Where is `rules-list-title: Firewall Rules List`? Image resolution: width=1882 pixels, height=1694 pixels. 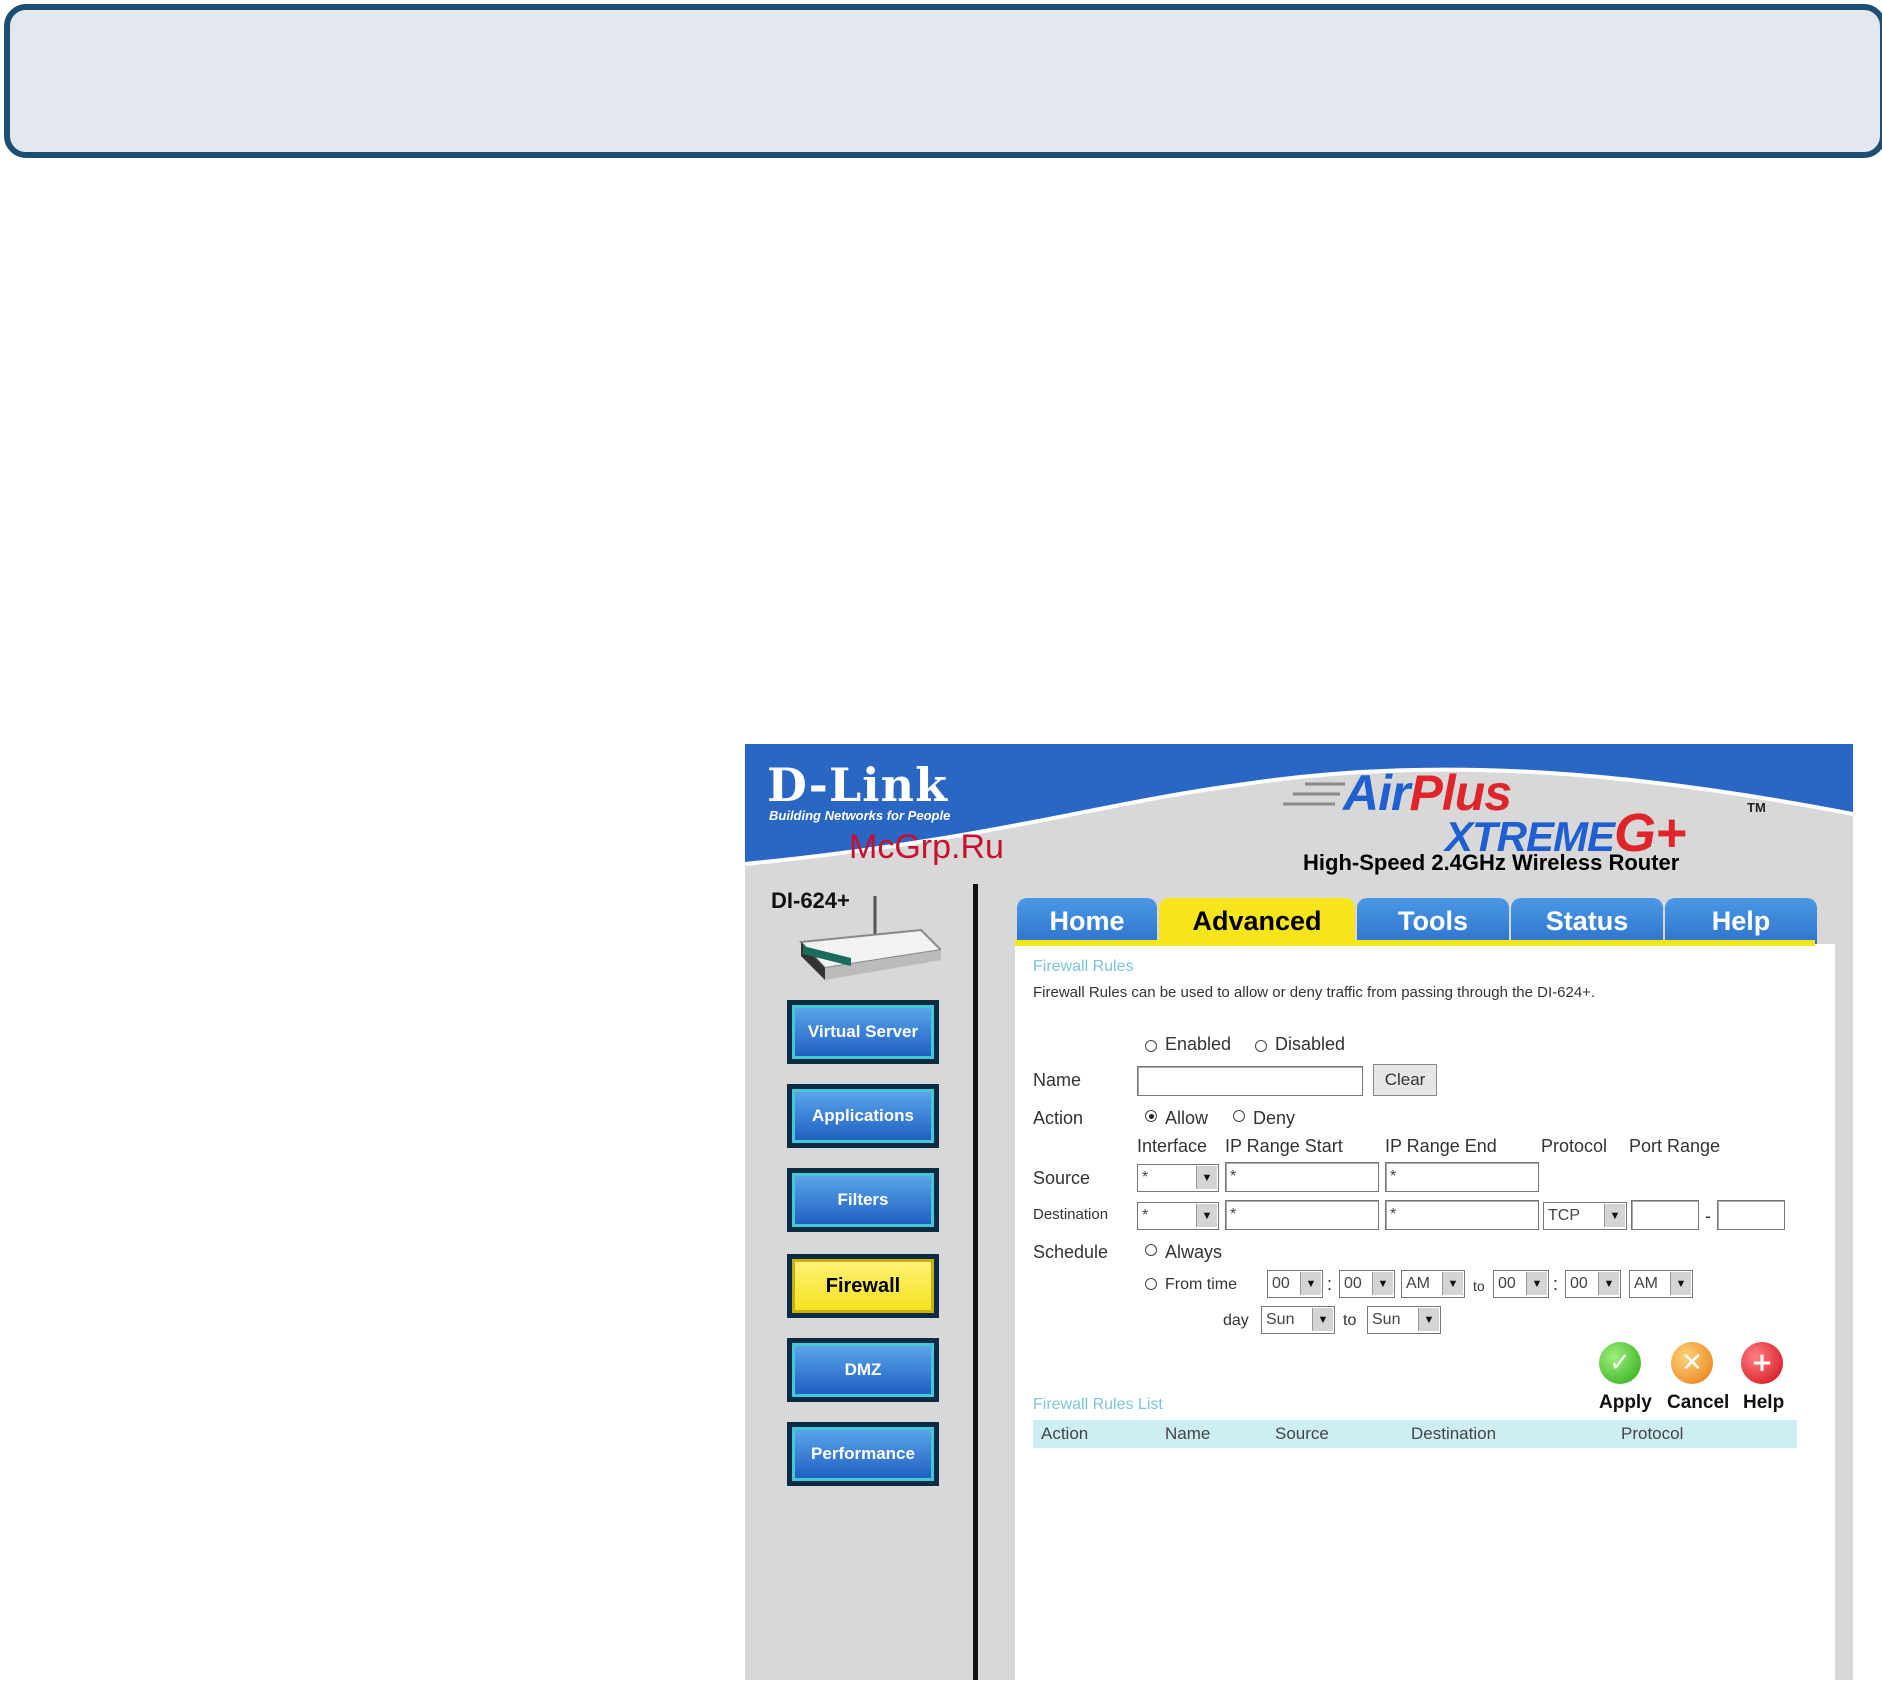 rules-list-title: Firewall Rules List is located at coordinates (1098, 1404).